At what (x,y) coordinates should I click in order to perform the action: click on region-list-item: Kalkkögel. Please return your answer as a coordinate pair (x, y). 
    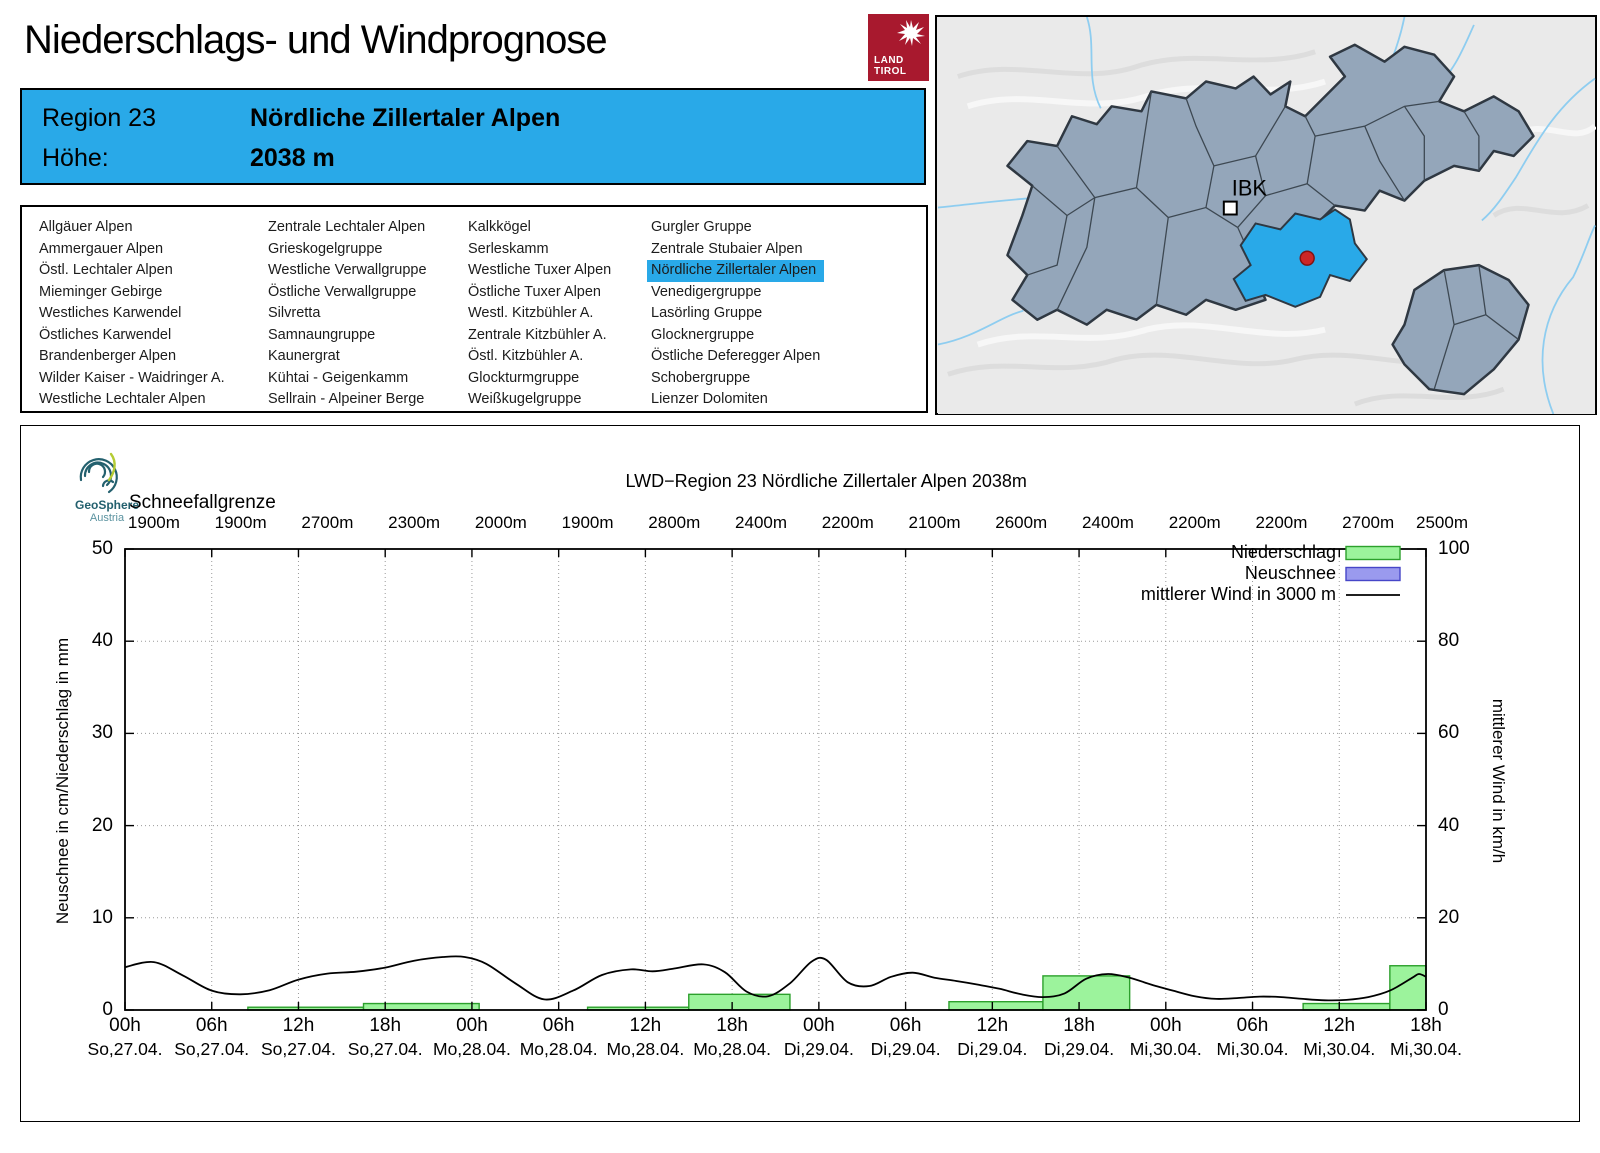
    Looking at the image, I should click on (539, 228).